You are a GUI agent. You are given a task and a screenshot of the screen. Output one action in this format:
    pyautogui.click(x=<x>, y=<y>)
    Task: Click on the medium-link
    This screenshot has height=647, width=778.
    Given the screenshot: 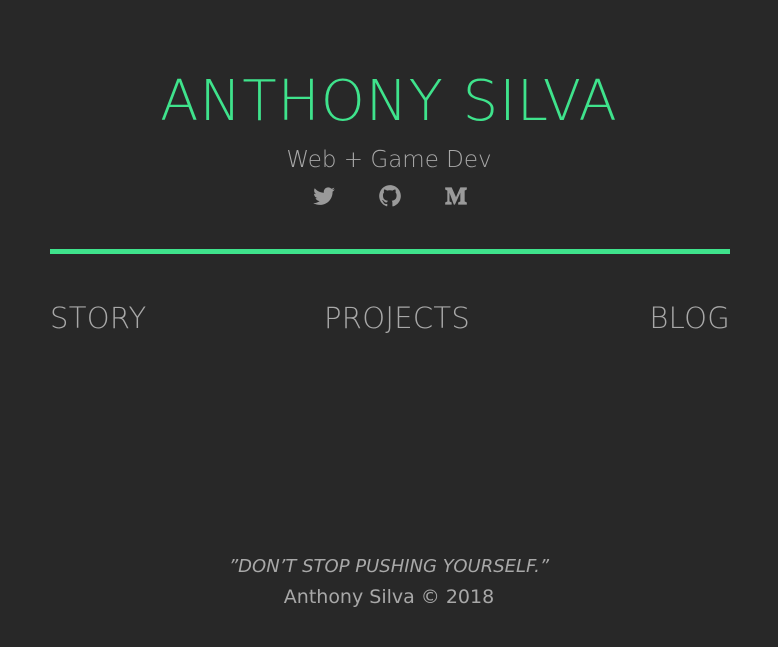 What is the action you would take?
    pyautogui.click(x=456, y=196)
    